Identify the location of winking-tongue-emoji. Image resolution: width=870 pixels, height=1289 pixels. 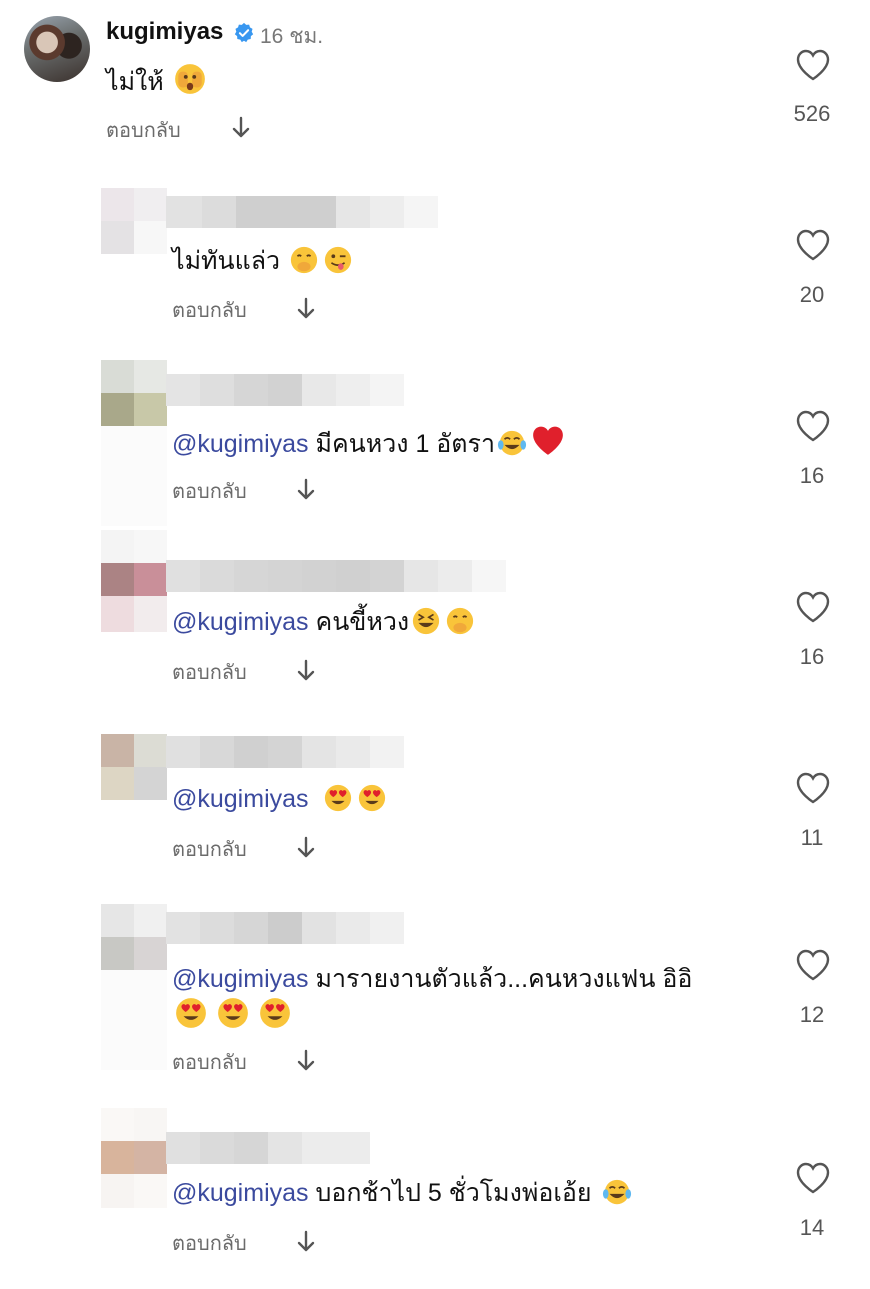
(338, 260).